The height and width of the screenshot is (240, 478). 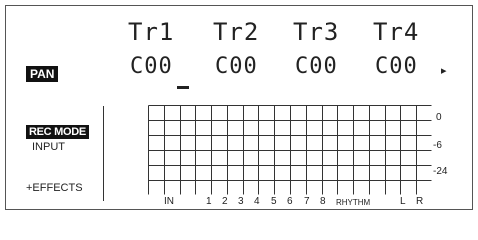 I want to click on track-1-pan-value: C00, so click(x=151, y=67).